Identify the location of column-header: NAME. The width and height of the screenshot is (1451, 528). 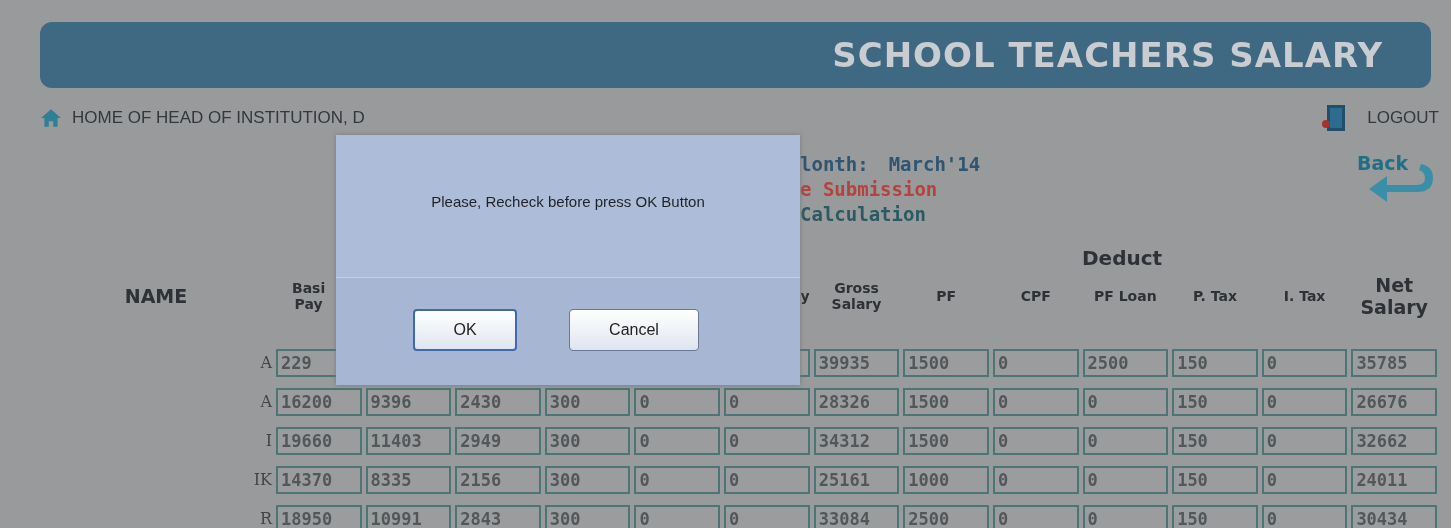
(156, 296).